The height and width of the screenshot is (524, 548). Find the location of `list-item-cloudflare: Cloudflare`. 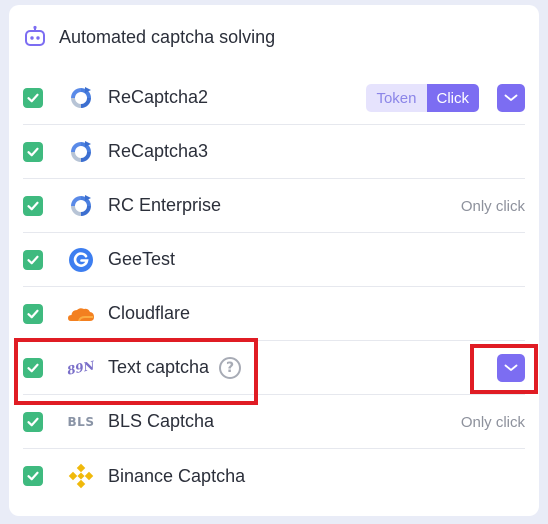

list-item-cloudflare: Cloudflare is located at coordinates (274, 314).